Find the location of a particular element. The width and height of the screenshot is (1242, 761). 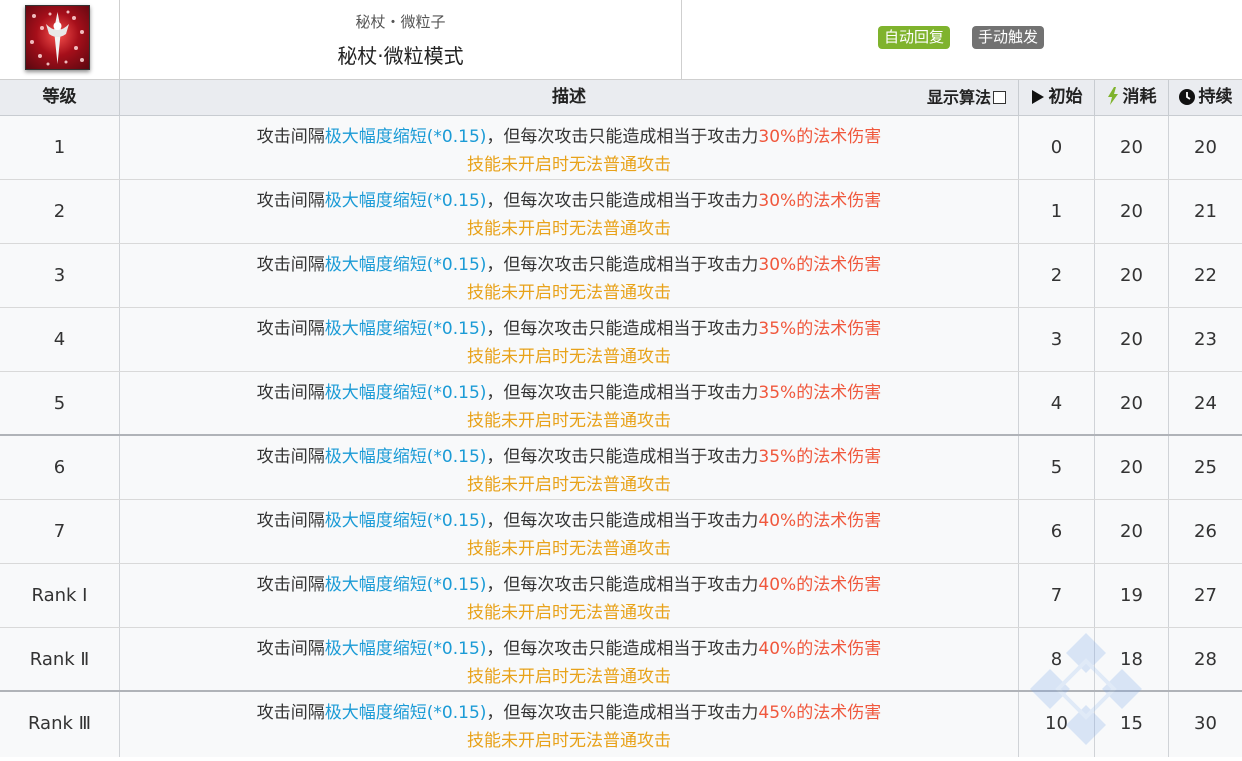

level-cell: Rank Ⅲ is located at coordinates (60, 724).